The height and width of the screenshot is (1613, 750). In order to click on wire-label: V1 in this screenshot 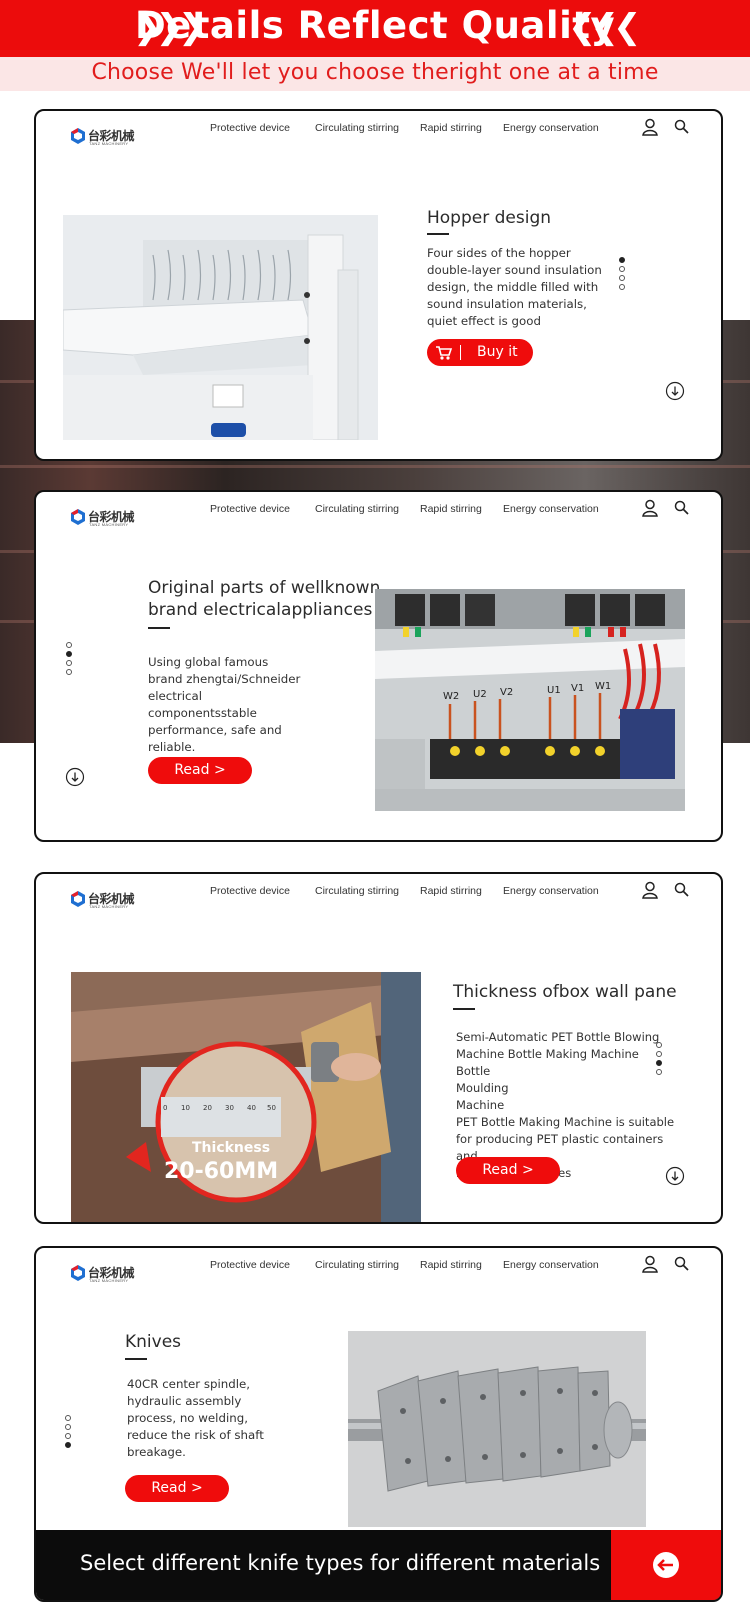, I will do `click(577, 688)`.